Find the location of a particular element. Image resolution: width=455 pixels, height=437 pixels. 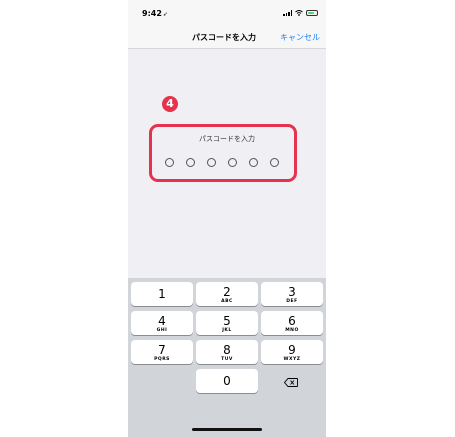

key-letters: DEF is located at coordinates (292, 301).